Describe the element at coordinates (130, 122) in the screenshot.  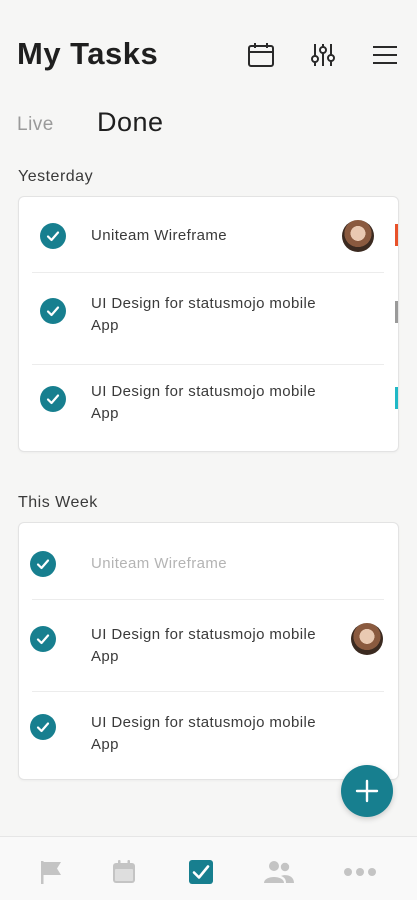
I see `tab-done: Done` at that location.